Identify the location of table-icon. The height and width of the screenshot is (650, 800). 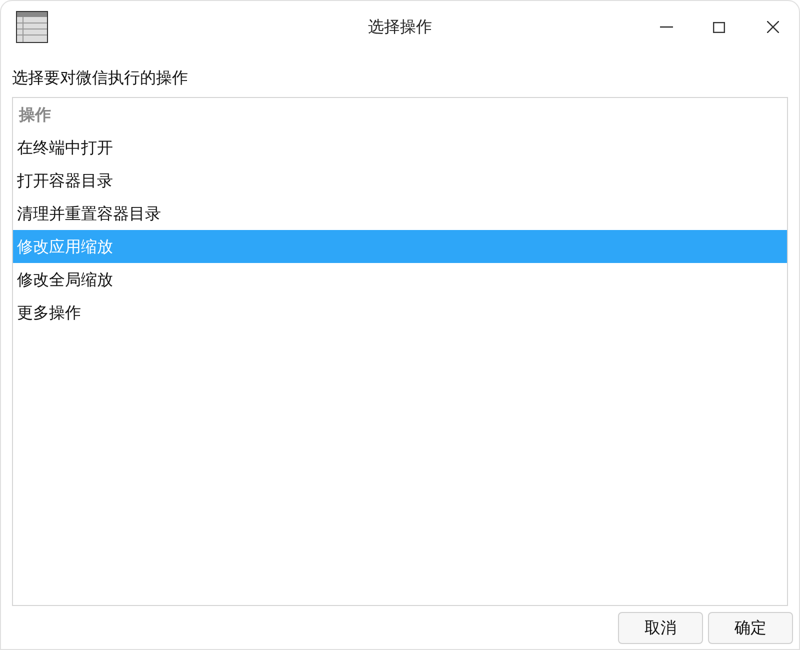
(32, 27).